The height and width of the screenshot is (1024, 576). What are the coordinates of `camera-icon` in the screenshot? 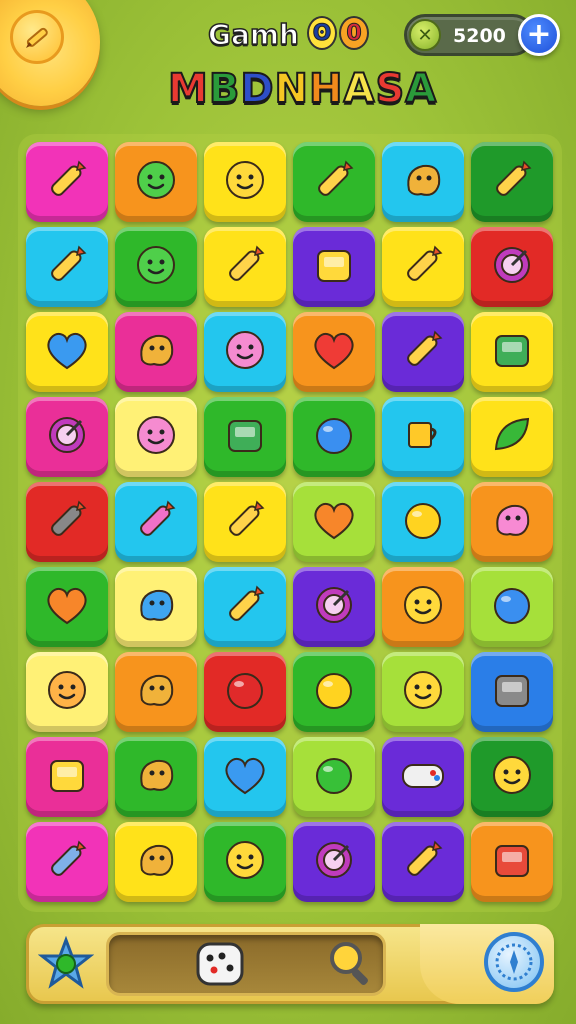 It's located at (512, 352).